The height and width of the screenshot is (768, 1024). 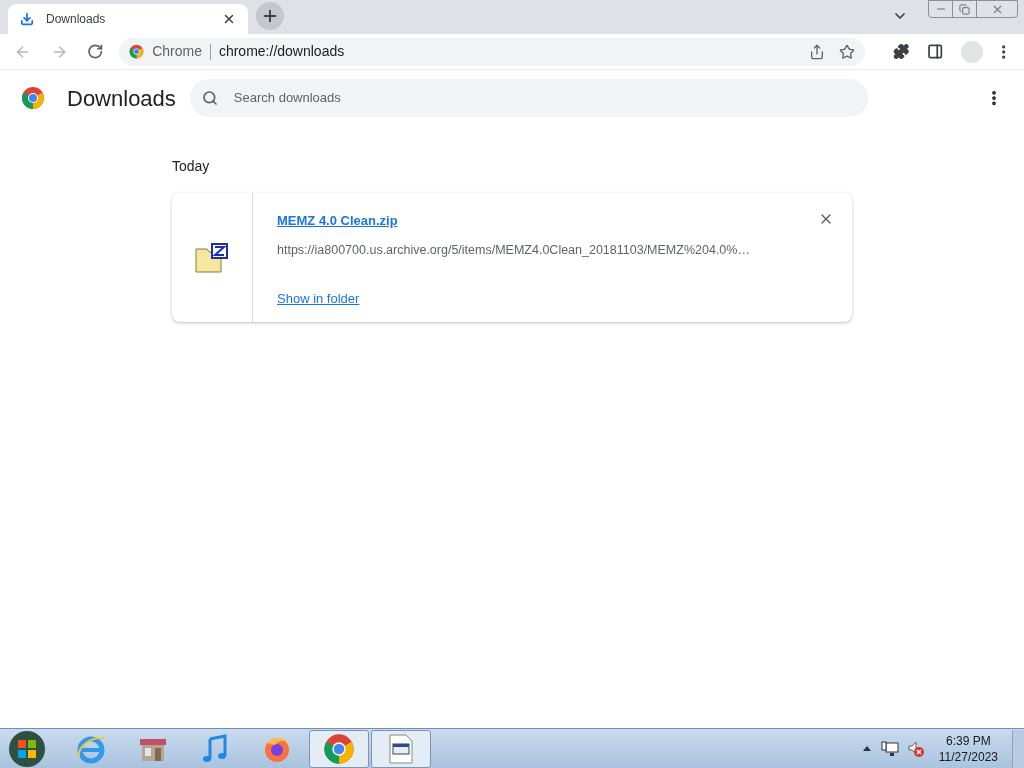 I want to click on page-title: Downloads, so click(x=121, y=98).